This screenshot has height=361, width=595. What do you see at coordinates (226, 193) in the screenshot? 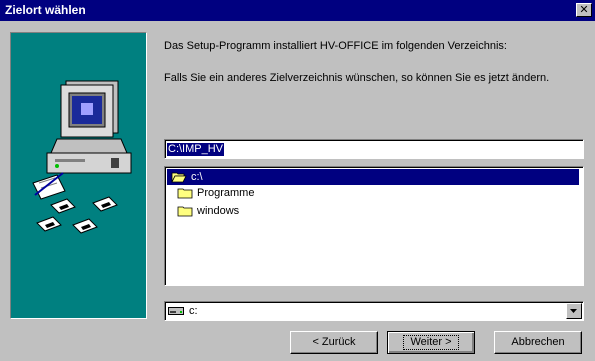
I see `directory-item-label: Programme` at bounding box center [226, 193].